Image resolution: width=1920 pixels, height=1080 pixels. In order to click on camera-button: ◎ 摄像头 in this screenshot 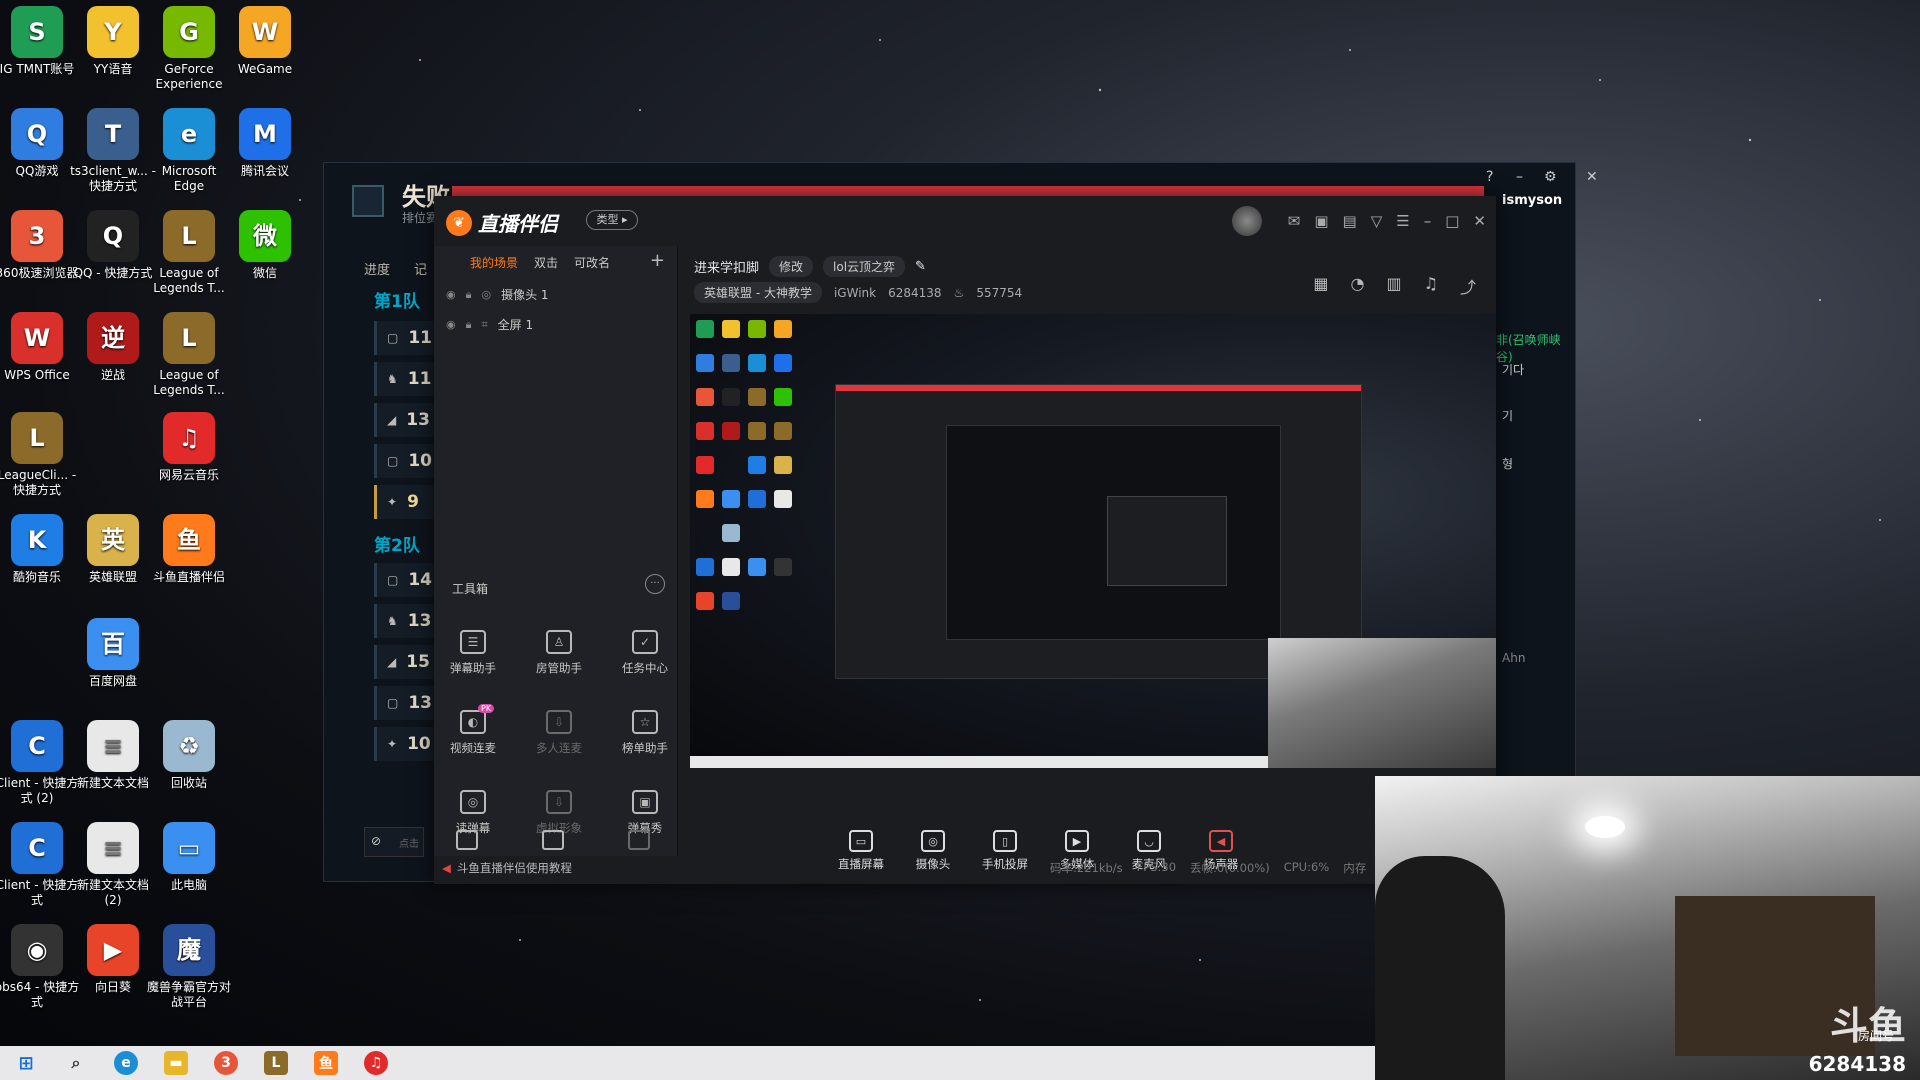, I will do `click(933, 851)`.